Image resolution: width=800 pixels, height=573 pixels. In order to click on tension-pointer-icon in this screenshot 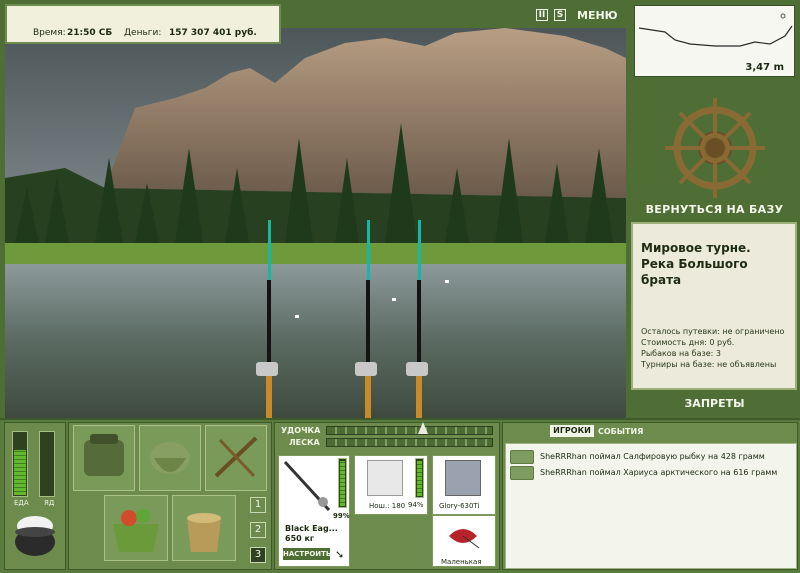, I will do `click(423, 428)`.